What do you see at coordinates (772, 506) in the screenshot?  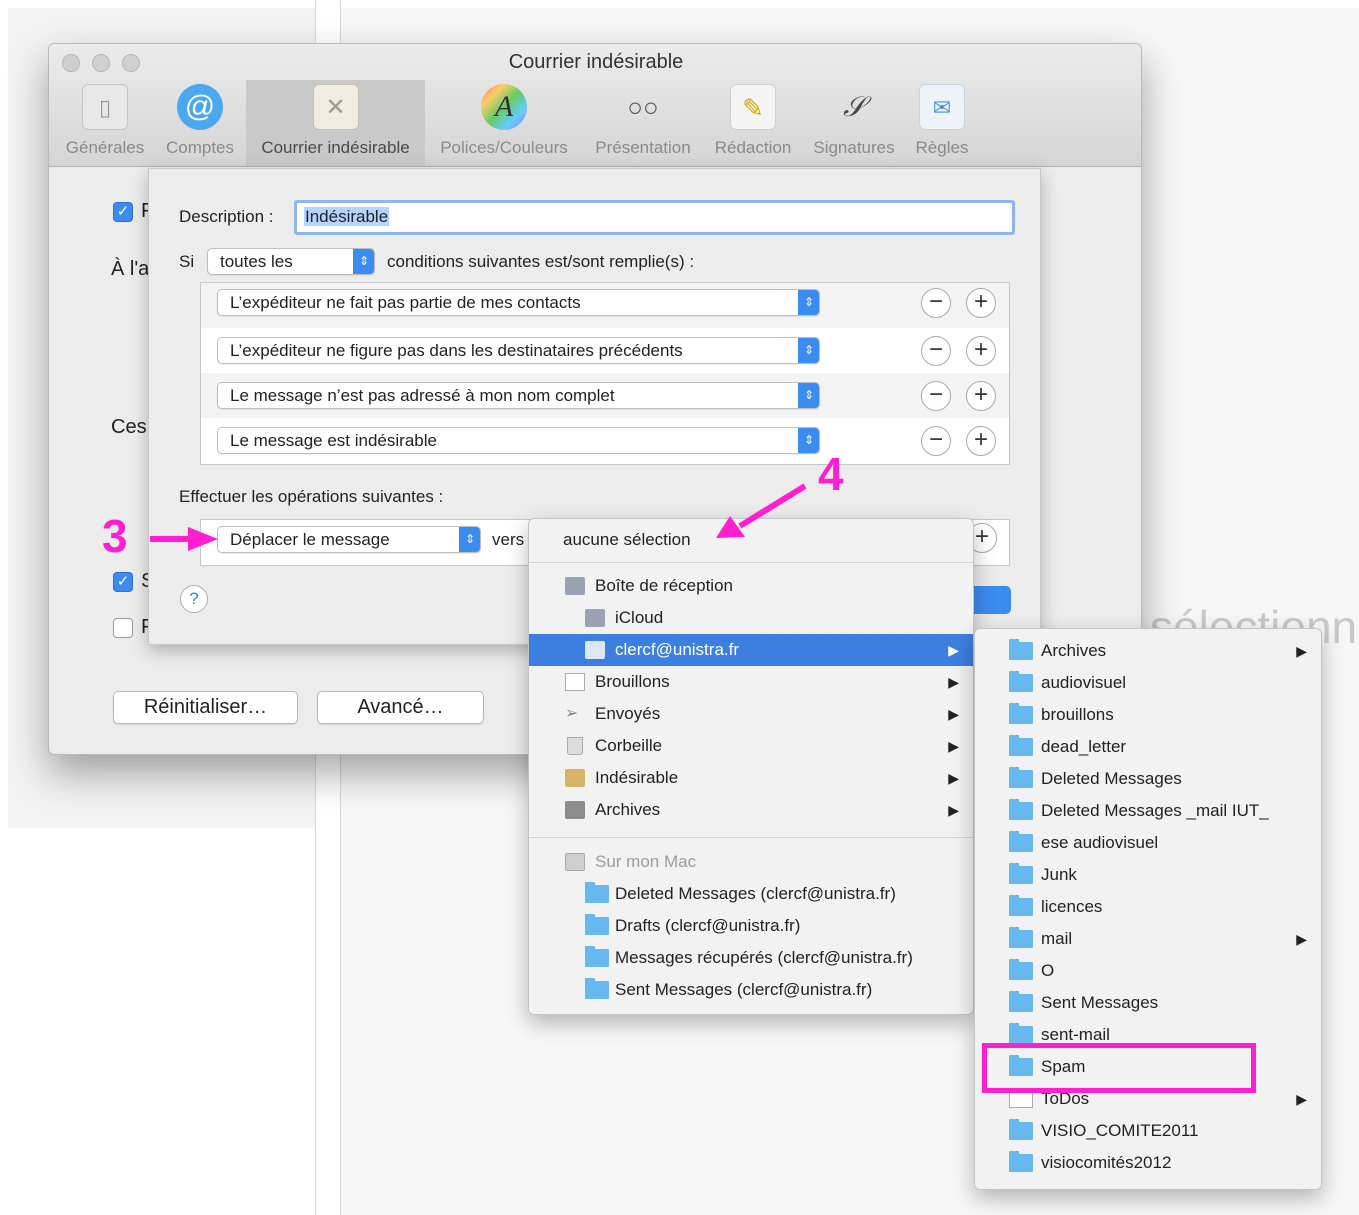 I see `annotation-arrow-4-shaft` at bounding box center [772, 506].